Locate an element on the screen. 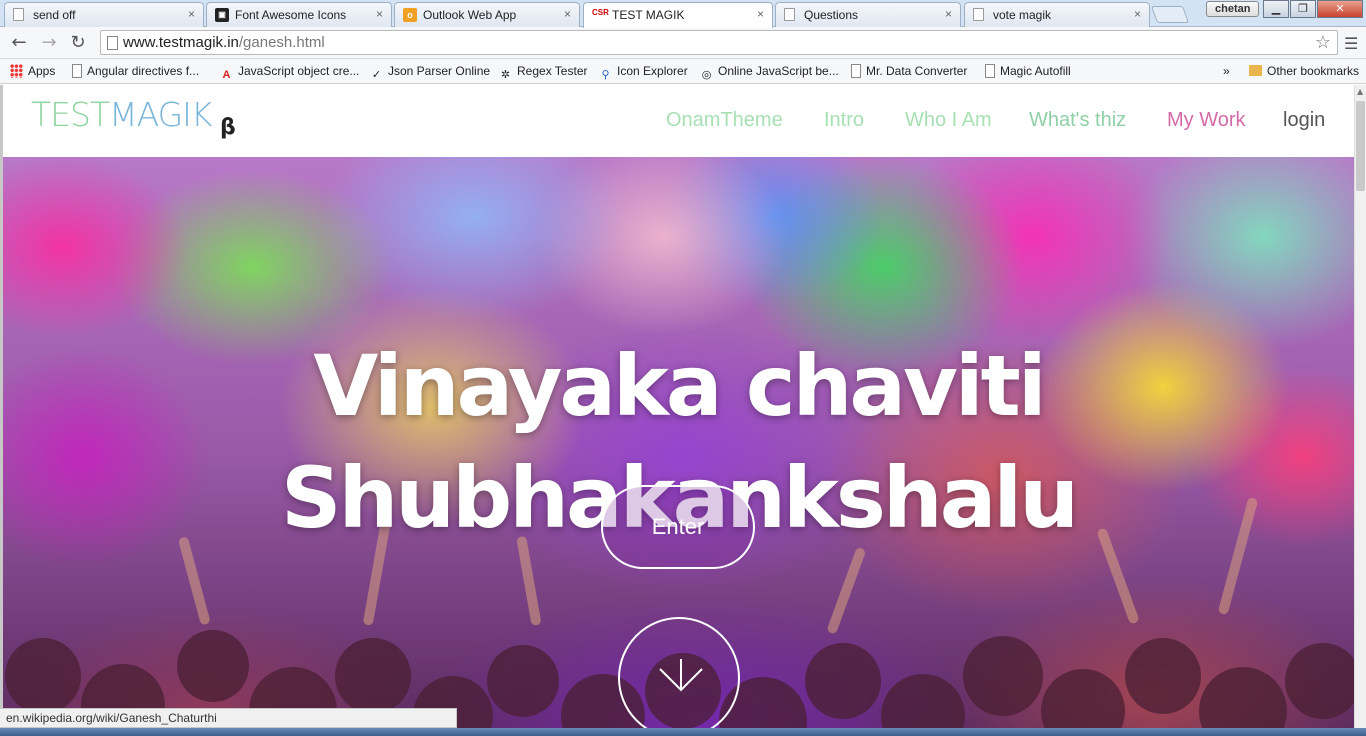 The width and height of the screenshot is (1366, 736). os-taskbar is located at coordinates (683, 732).